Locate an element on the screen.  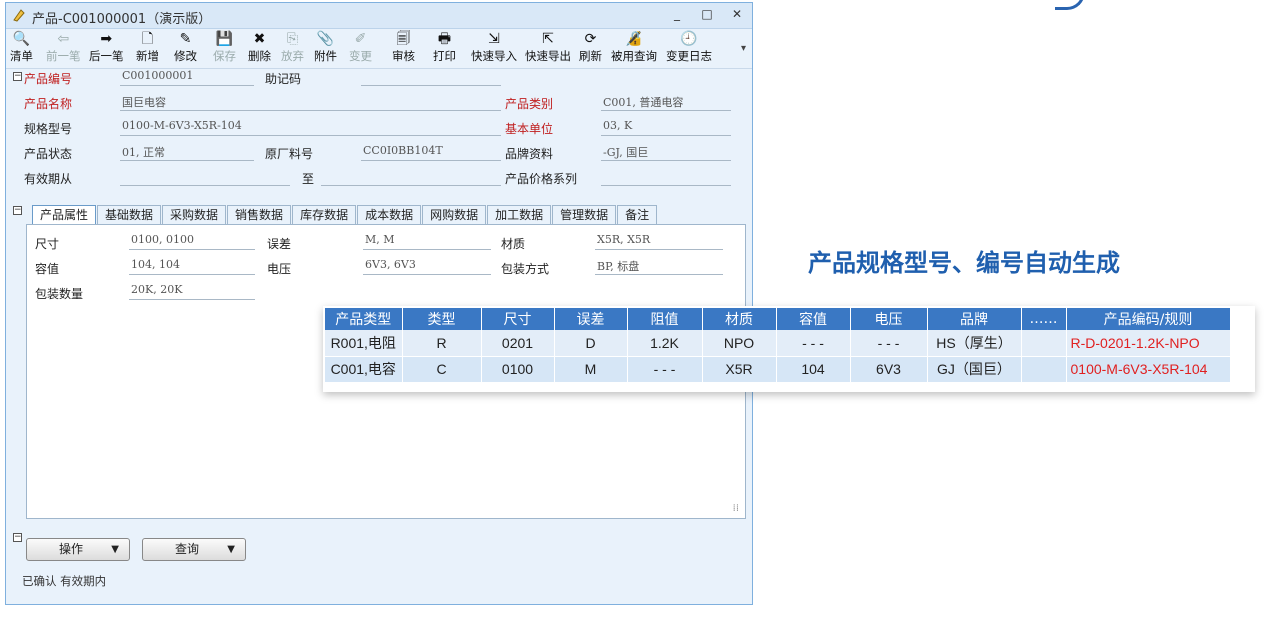
tab-10: 备注 is located at coordinates (637, 214).